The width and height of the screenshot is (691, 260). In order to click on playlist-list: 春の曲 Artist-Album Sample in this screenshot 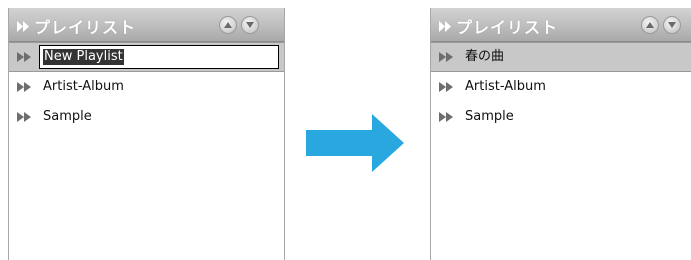, I will do `click(561, 87)`.